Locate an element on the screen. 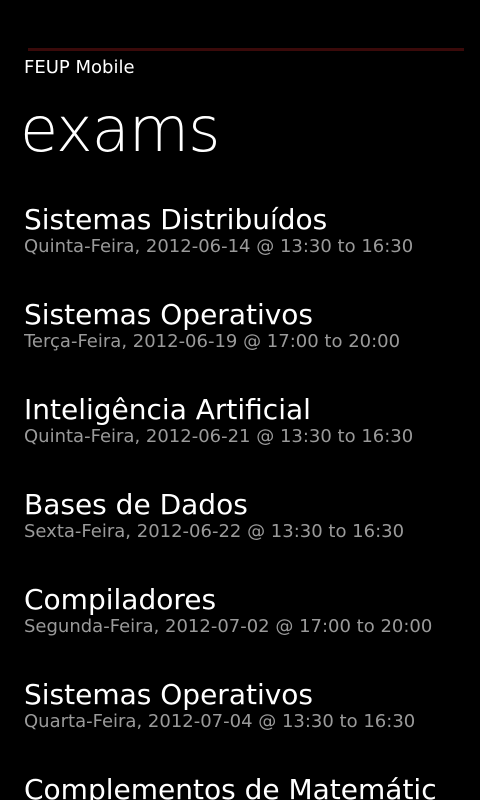  exam-name: Inteligência Artificial is located at coordinates (167, 409).